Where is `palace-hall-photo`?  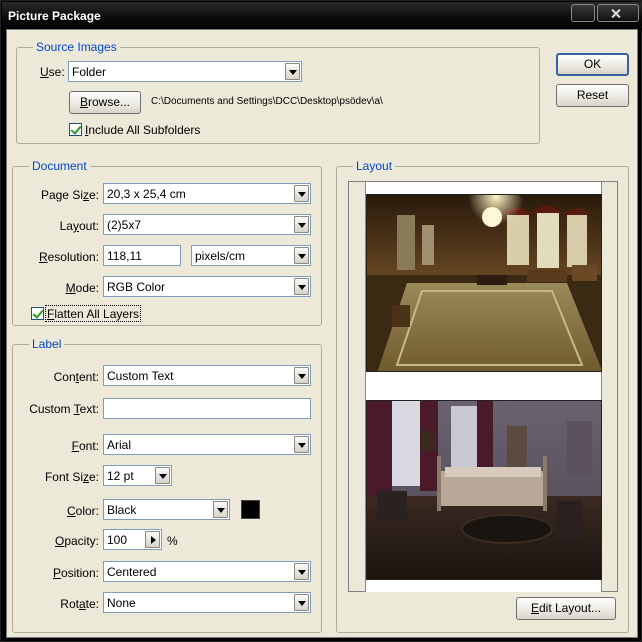
palace-hall-photo is located at coordinates (484, 283).